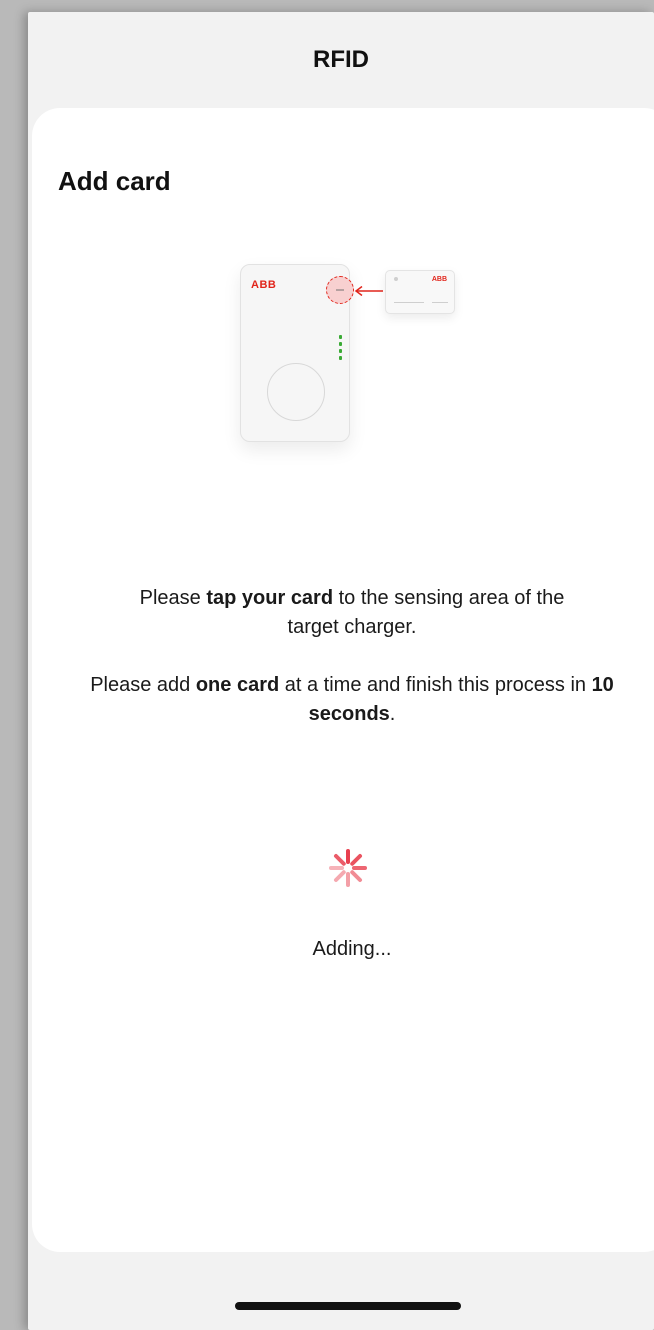  What do you see at coordinates (348, 1306) in the screenshot?
I see `home-indicator` at bounding box center [348, 1306].